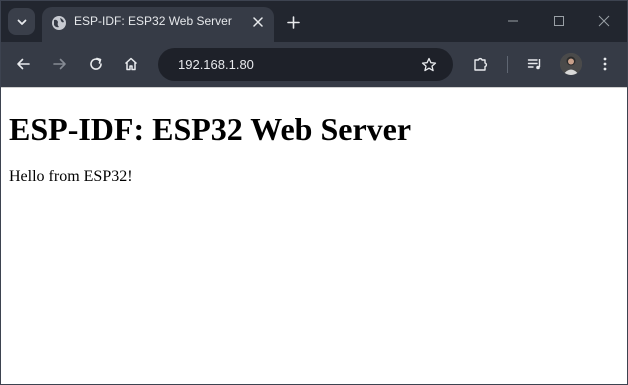 This screenshot has height=385, width=628. What do you see at coordinates (210, 129) in the screenshot?
I see `page-heading: ESP-IDF: ESP32 Web Server` at bounding box center [210, 129].